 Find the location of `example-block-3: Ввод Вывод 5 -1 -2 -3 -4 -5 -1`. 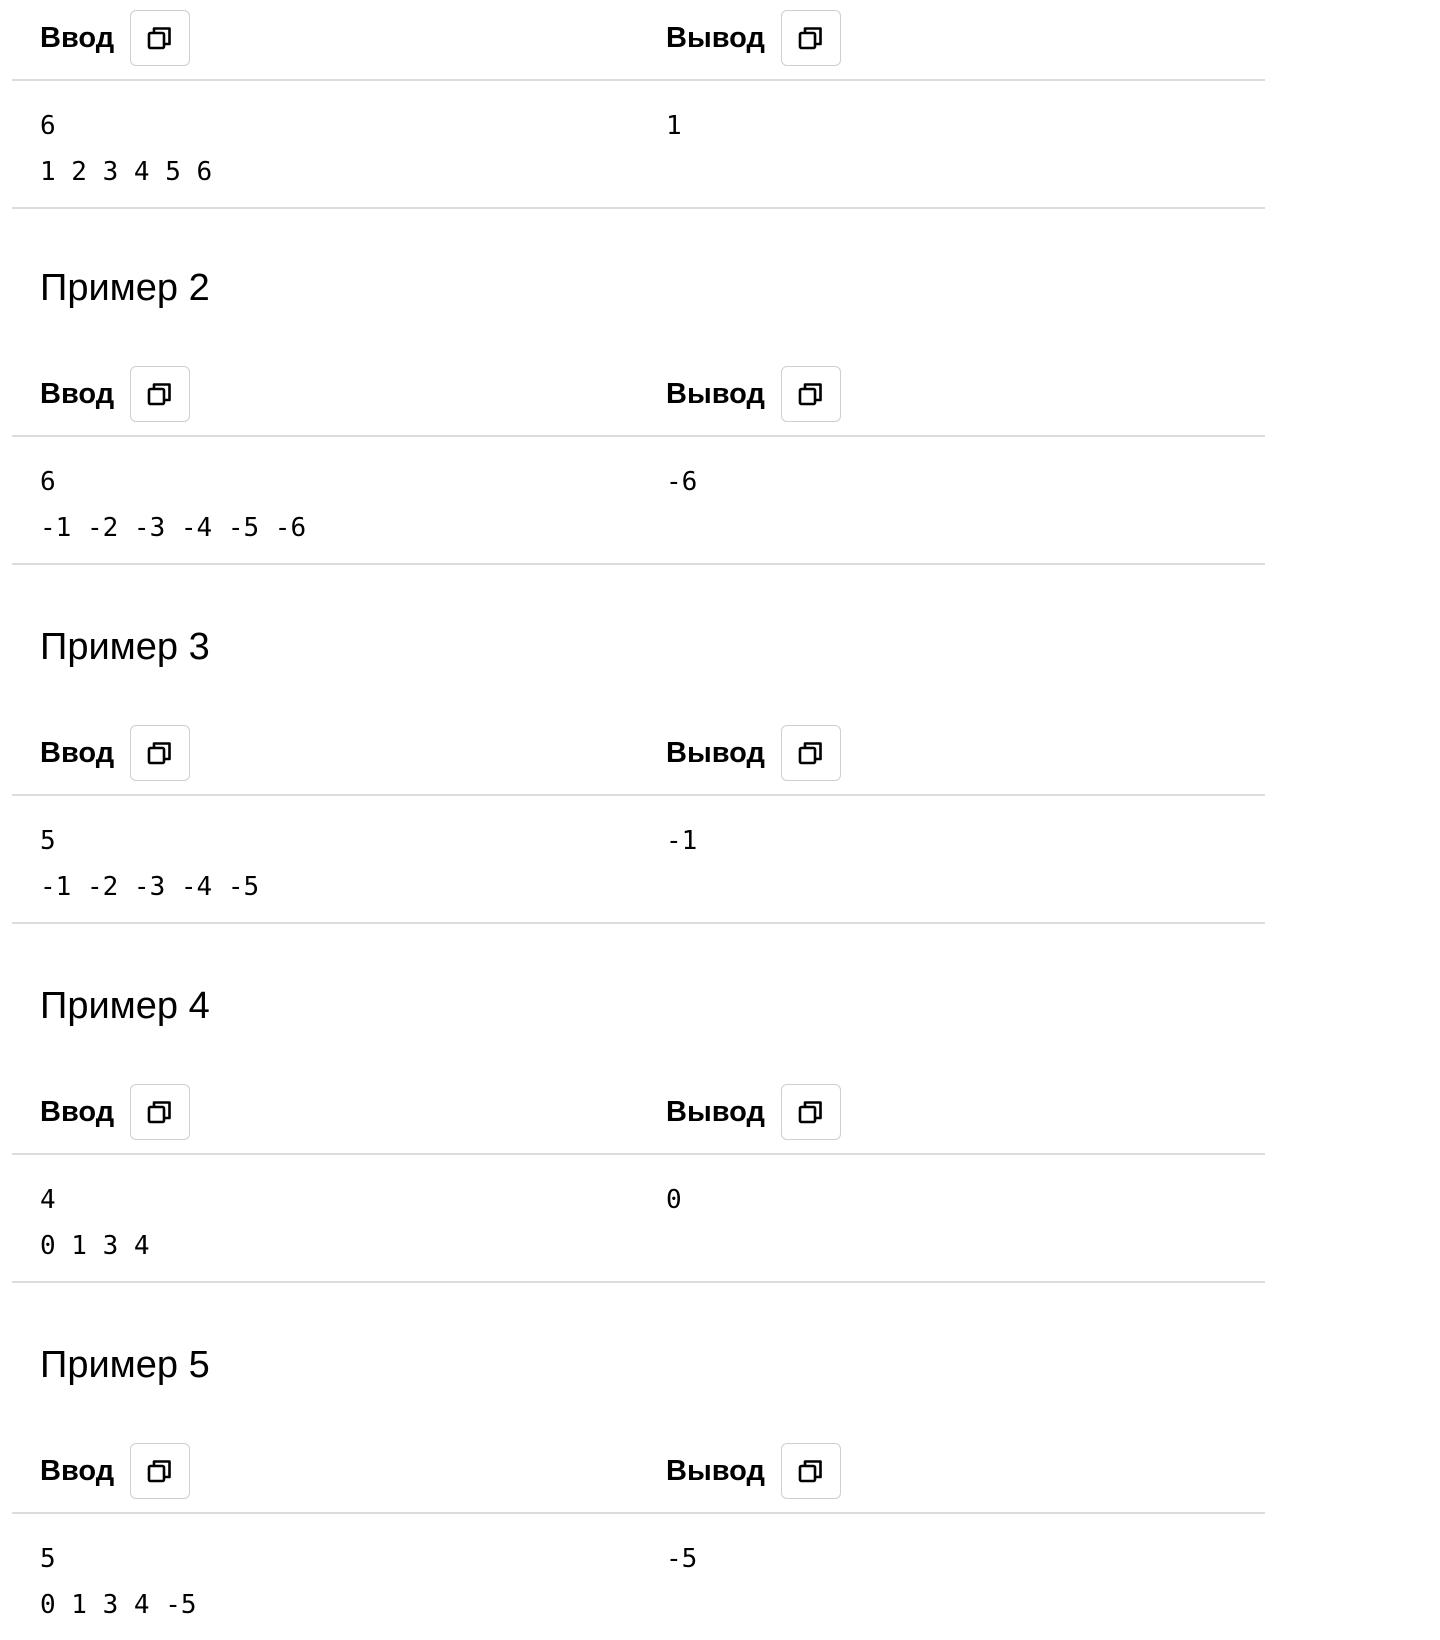

example-block-3: Ввод Вывод 5 -1 -2 -3 -4 -5 -1 is located at coordinates (638, 819).